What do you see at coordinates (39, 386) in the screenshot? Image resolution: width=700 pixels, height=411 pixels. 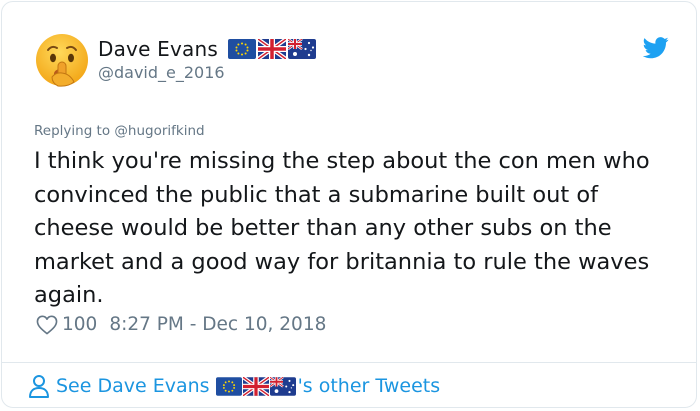 I see `person-icon` at bounding box center [39, 386].